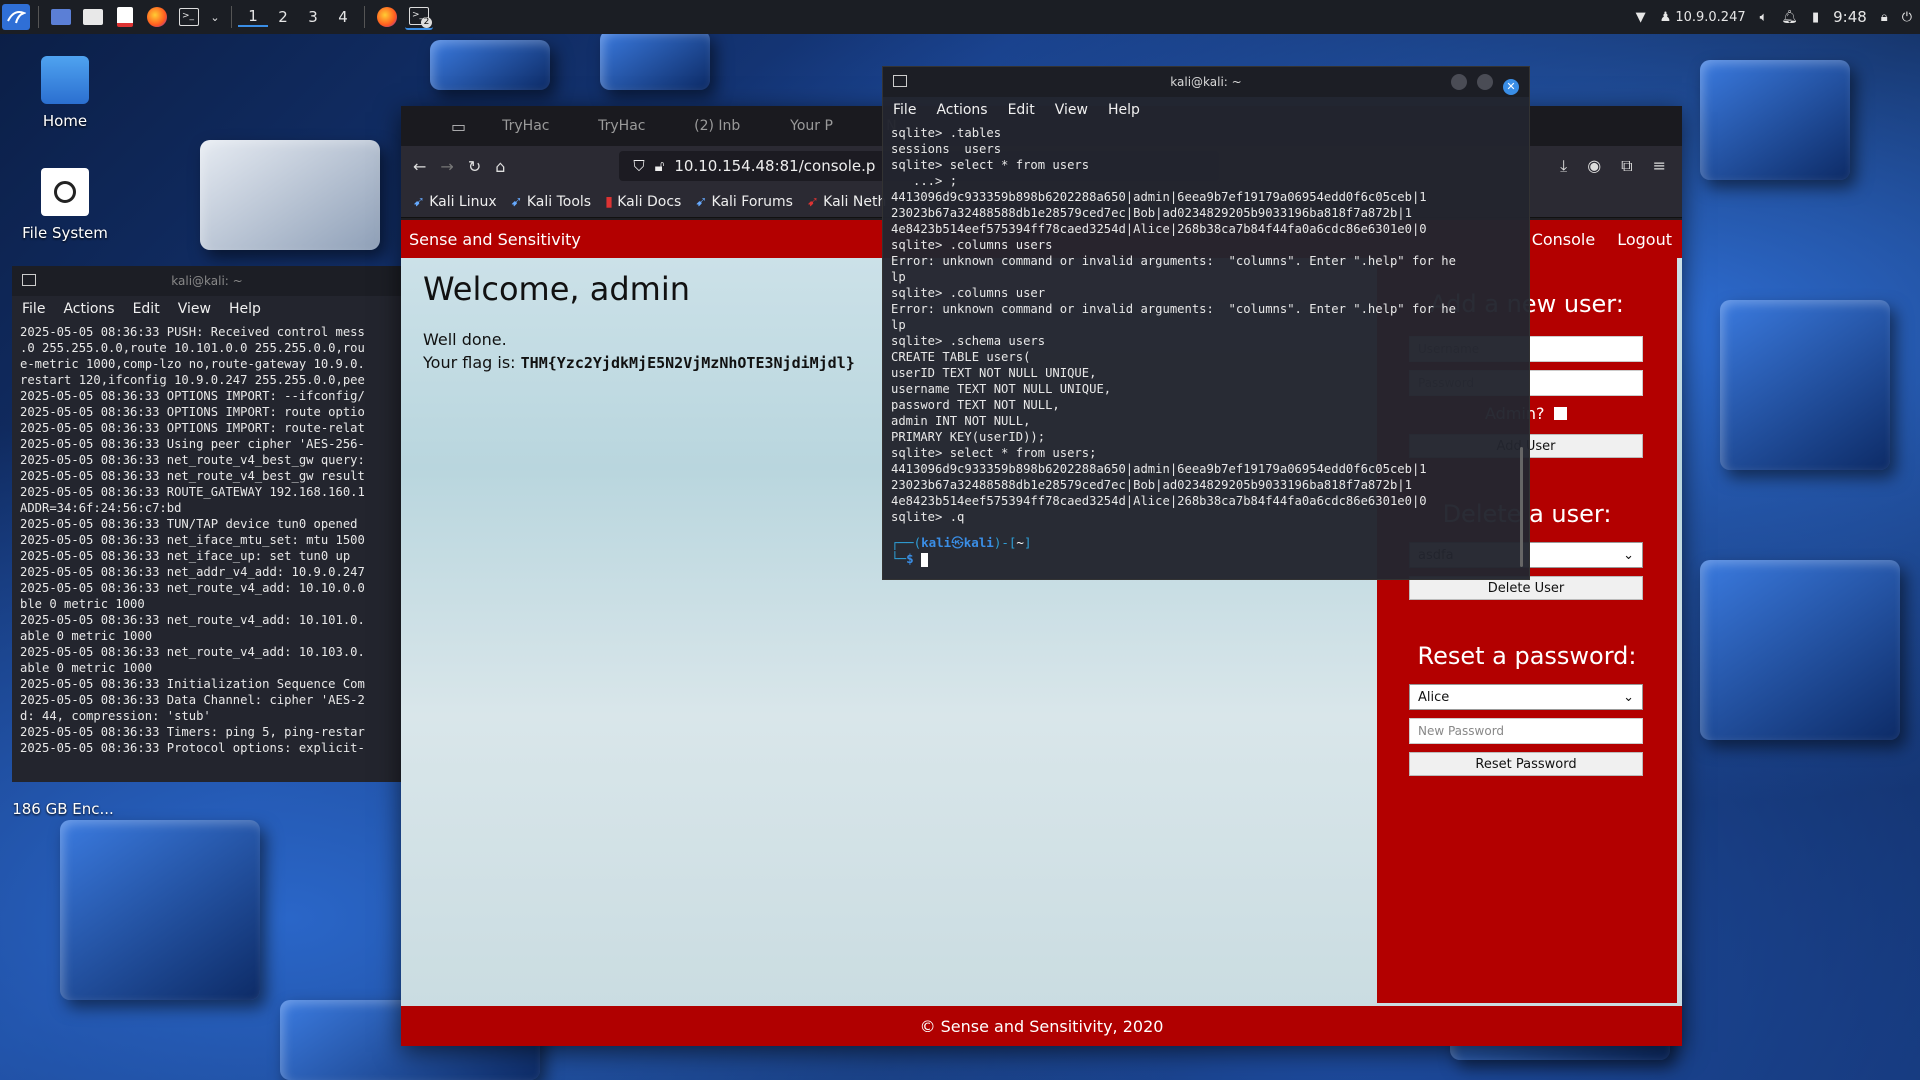 This screenshot has width=1920, height=1080. What do you see at coordinates (469, 362) in the screenshot?
I see `flag-label: Your flag is:` at bounding box center [469, 362].